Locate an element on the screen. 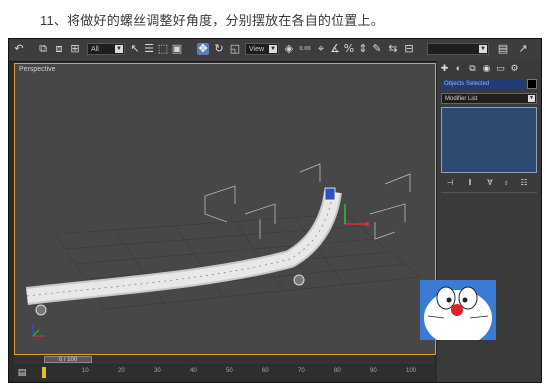  track-tick: 60 is located at coordinates (265, 371).